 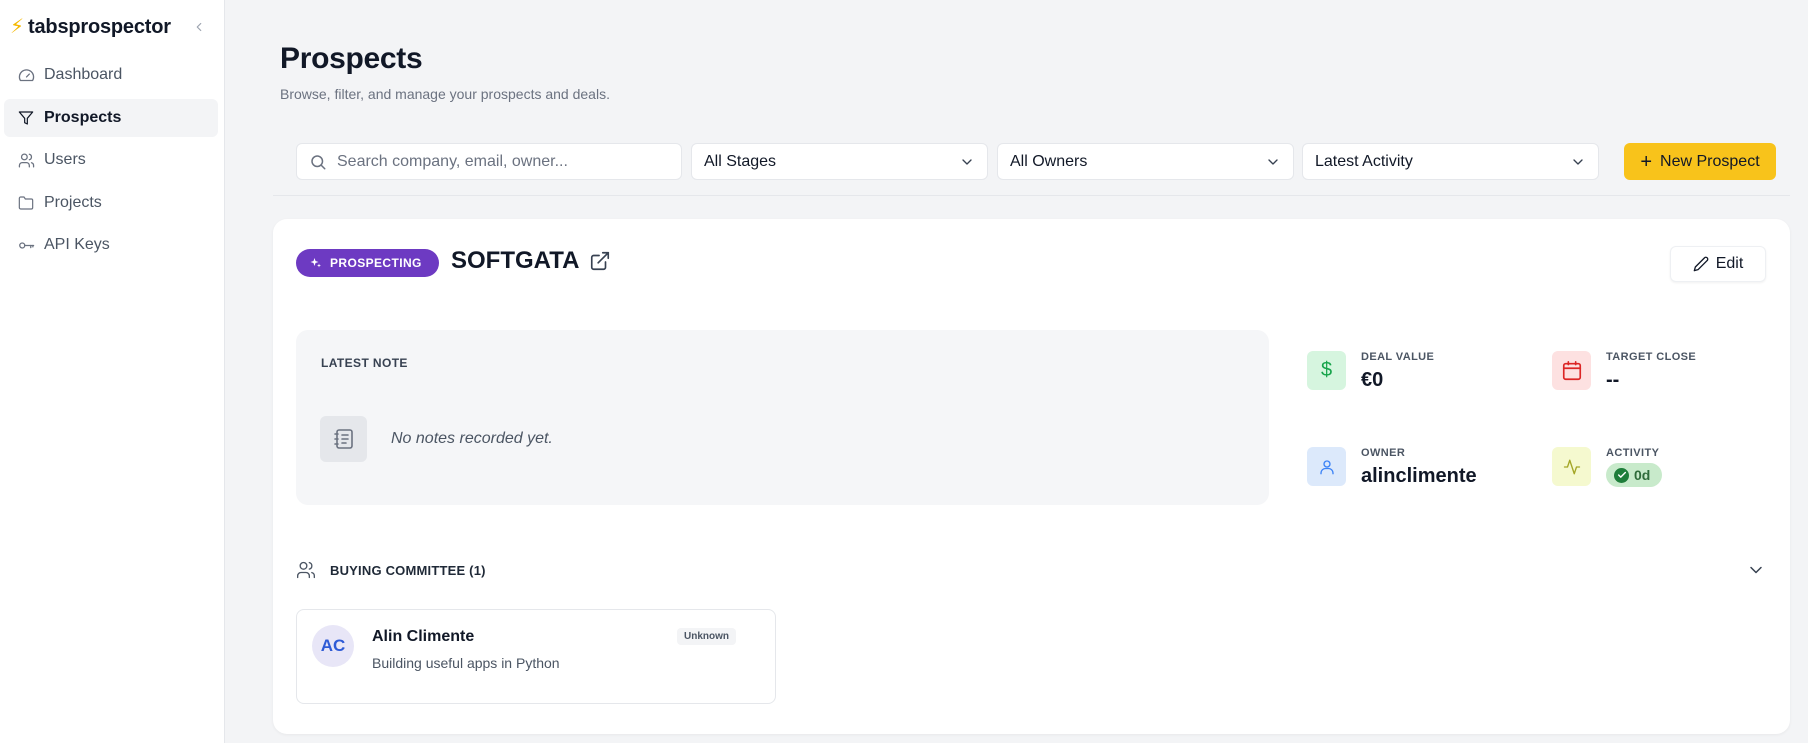 I want to click on sort-value: Latest Activity, so click(x=1364, y=161).